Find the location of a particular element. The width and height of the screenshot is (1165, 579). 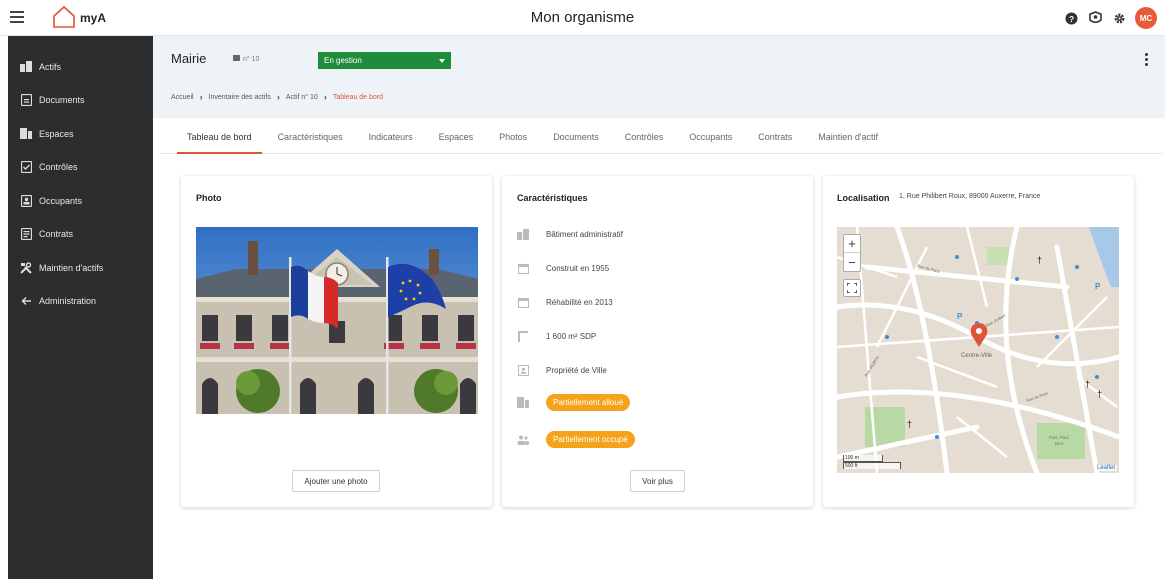

status-value: En gestion is located at coordinates (343, 60).